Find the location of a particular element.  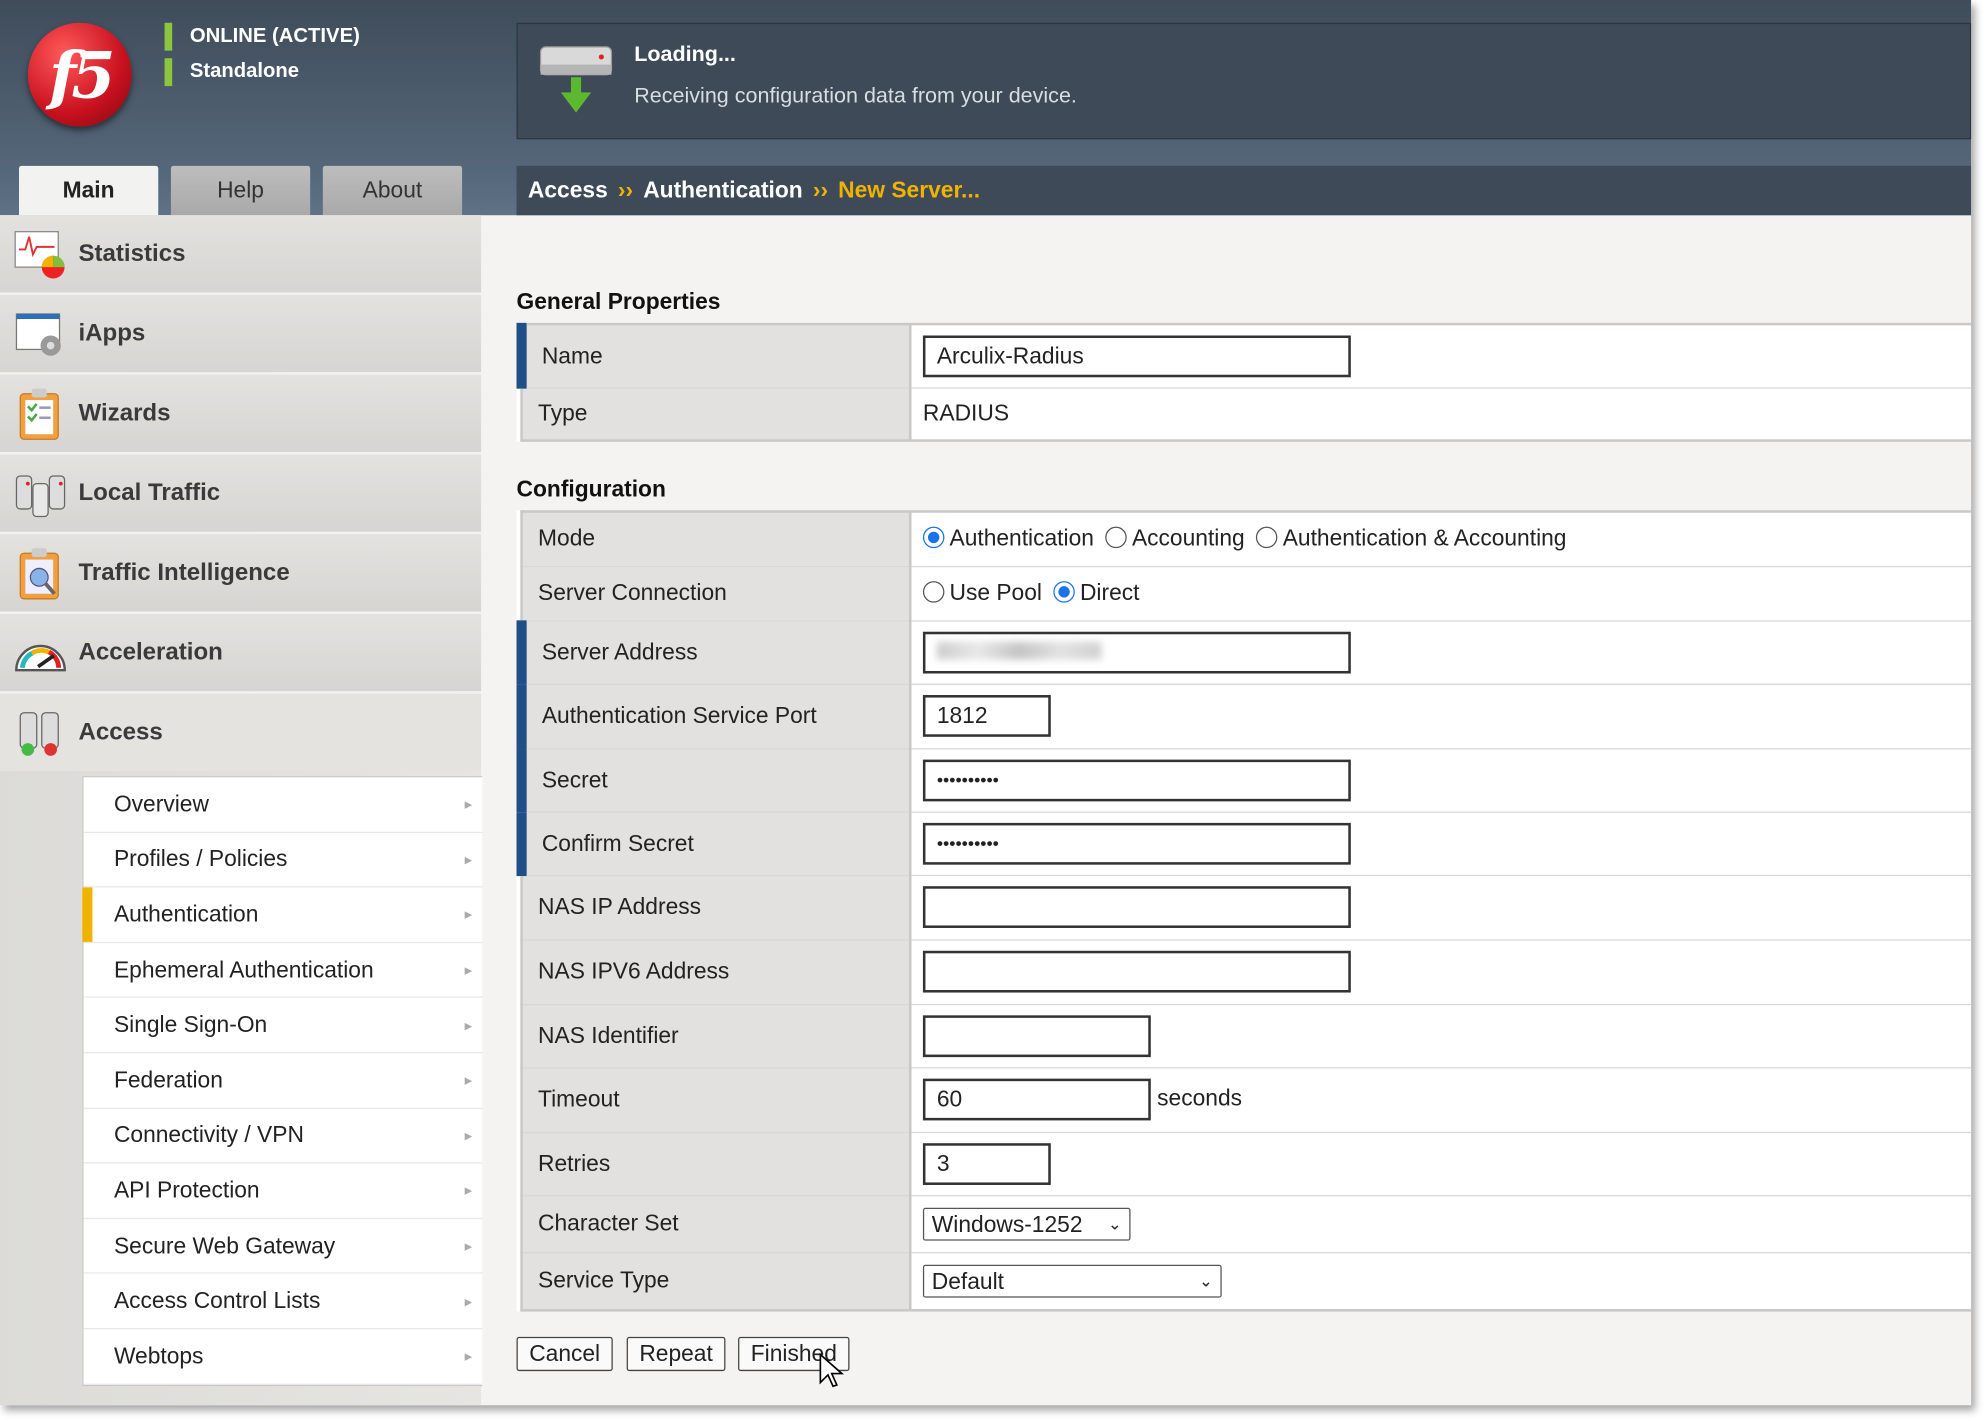

radio-label: Authentication & Accounting is located at coordinates (1424, 538).